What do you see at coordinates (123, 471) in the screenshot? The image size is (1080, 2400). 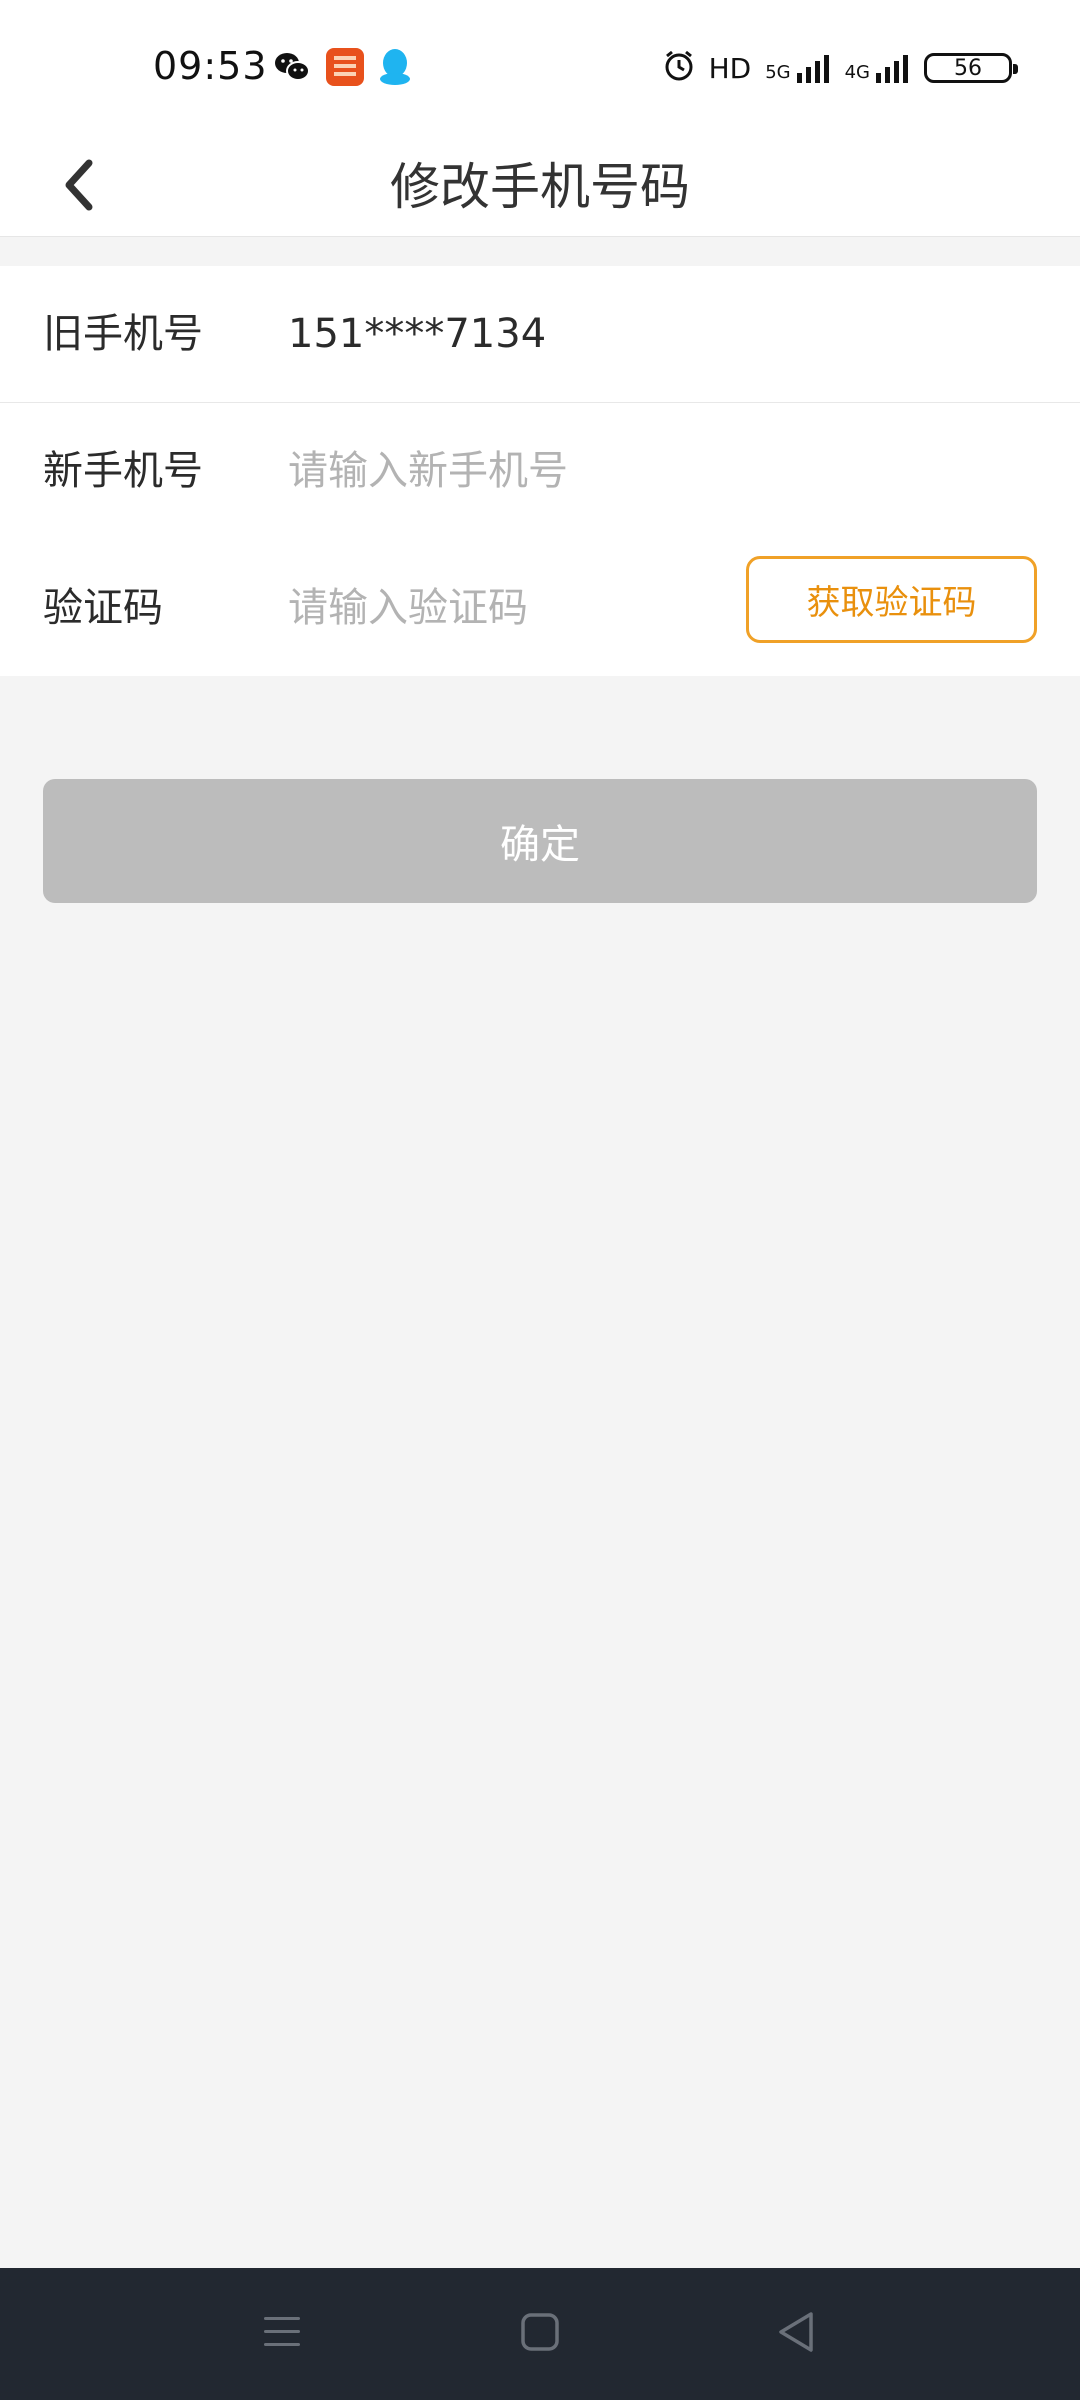 I see `new-phone-label: 新手机号` at bounding box center [123, 471].